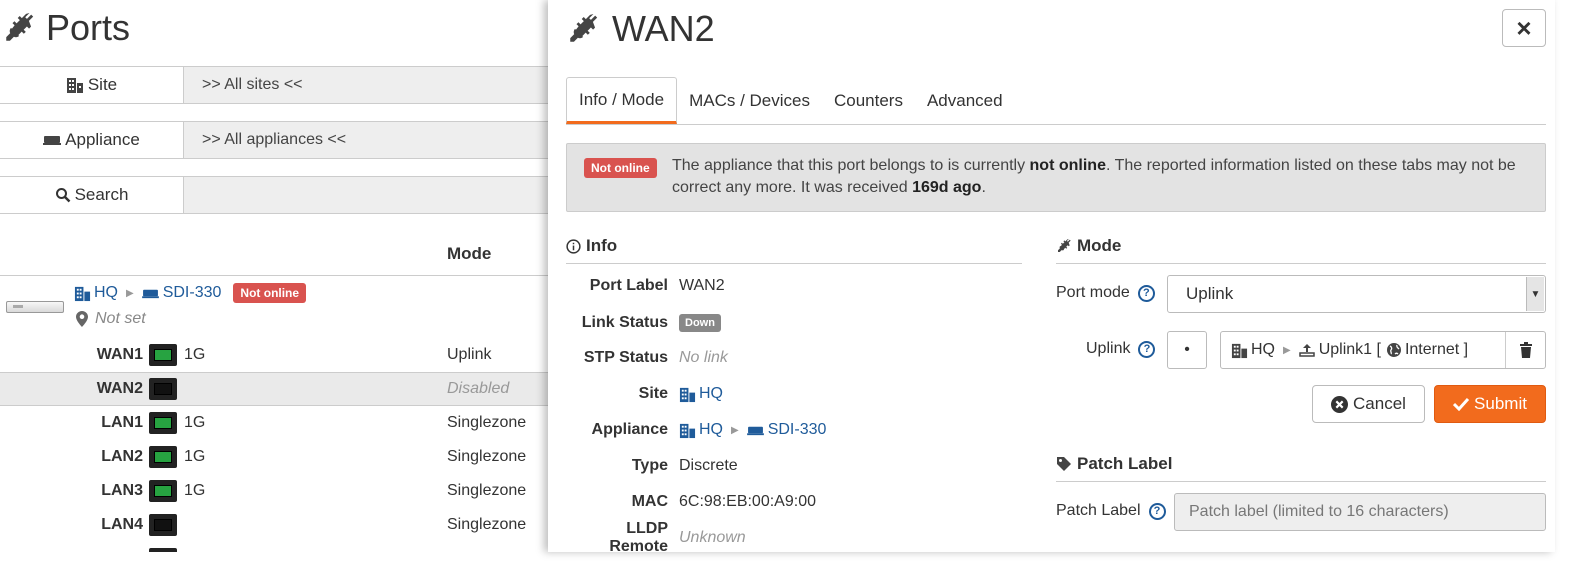 The image size is (1576, 571). What do you see at coordinates (1306, 350) in the screenshot?
I see `uplink-icon` at bounding box center [1306, 350].